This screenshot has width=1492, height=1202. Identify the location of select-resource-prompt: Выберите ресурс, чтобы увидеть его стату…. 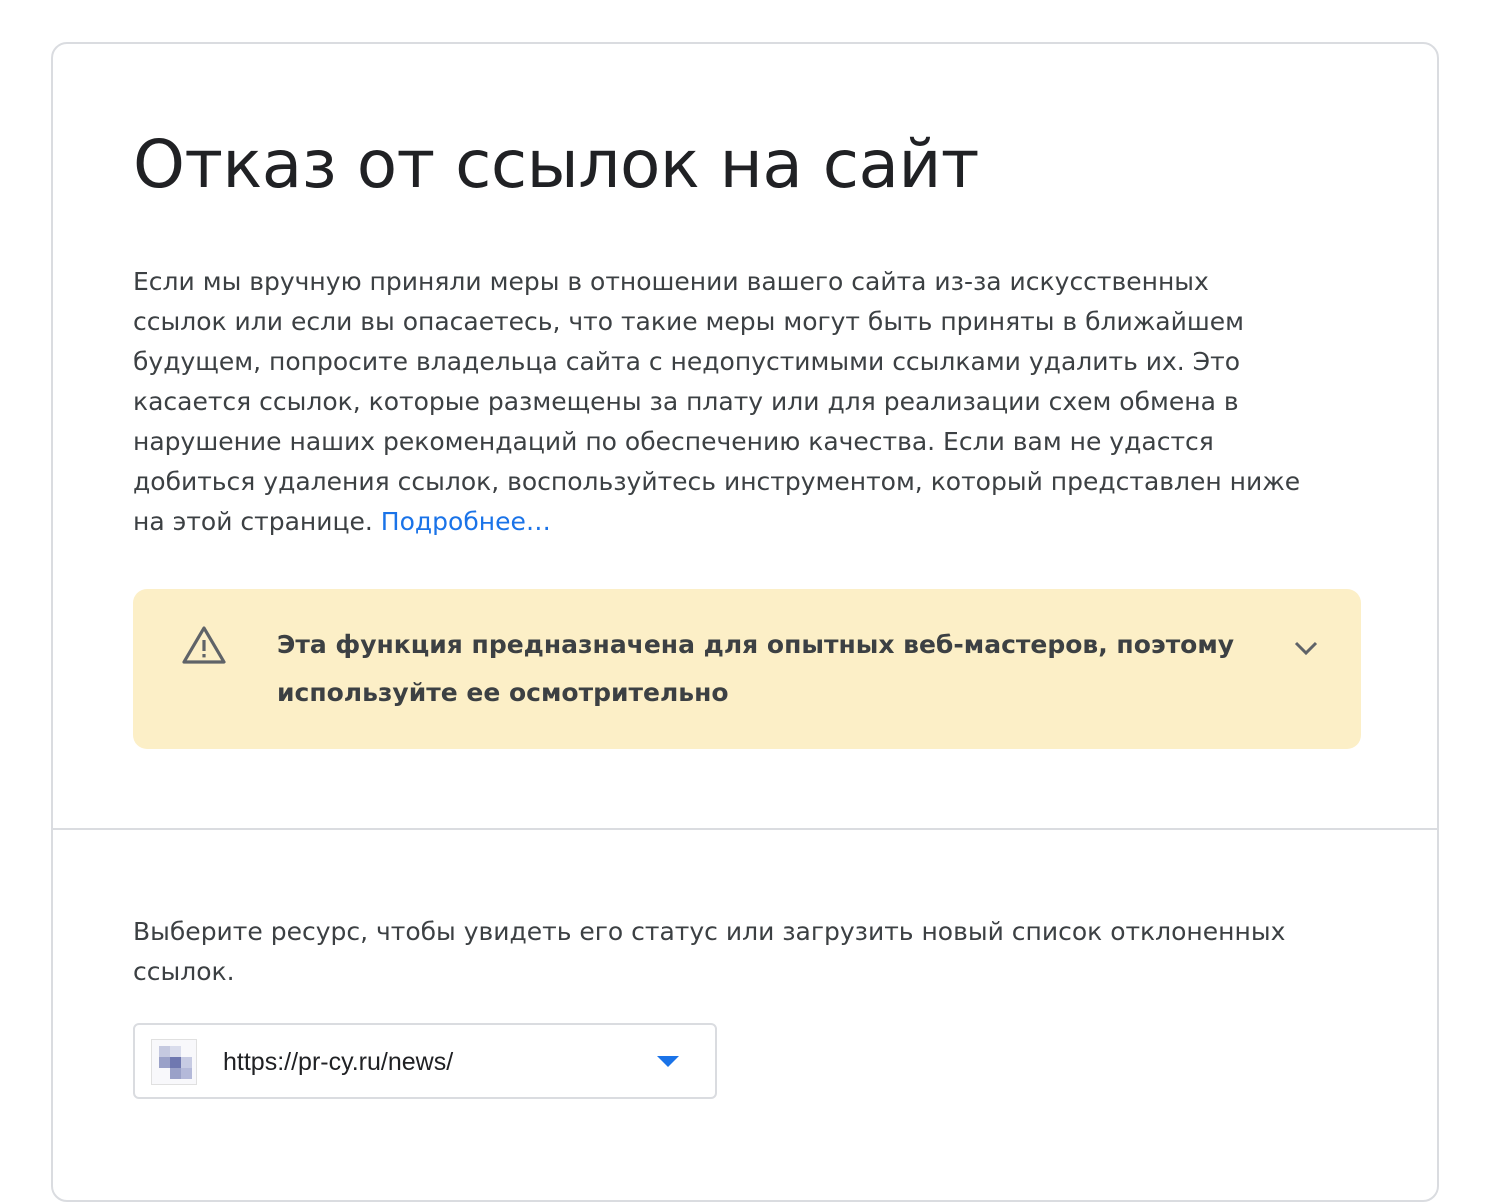
(709, 951).